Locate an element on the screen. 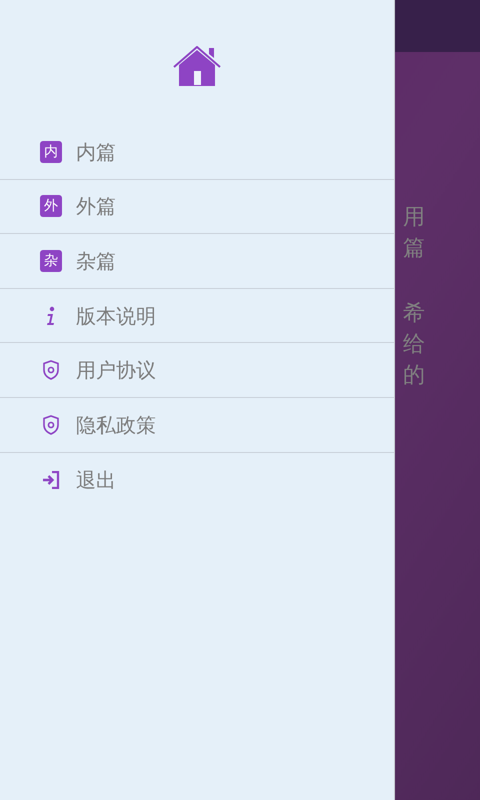 The height and width of the screenshot is (800, 480). menu-label: 版本说明 is located at coordinates (116, 316).